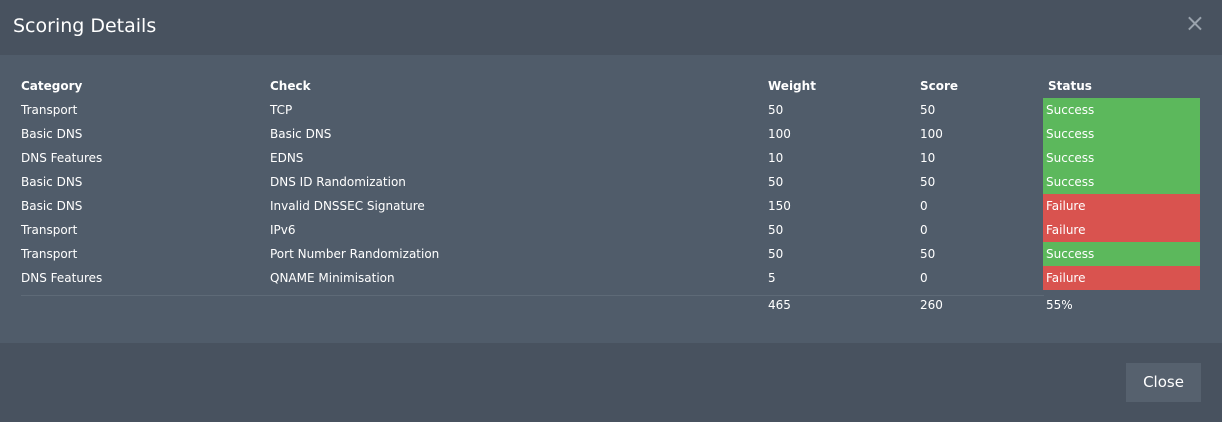  I want to click on cell-check: Invalid DNSSEC Signature, so click(347, 206).